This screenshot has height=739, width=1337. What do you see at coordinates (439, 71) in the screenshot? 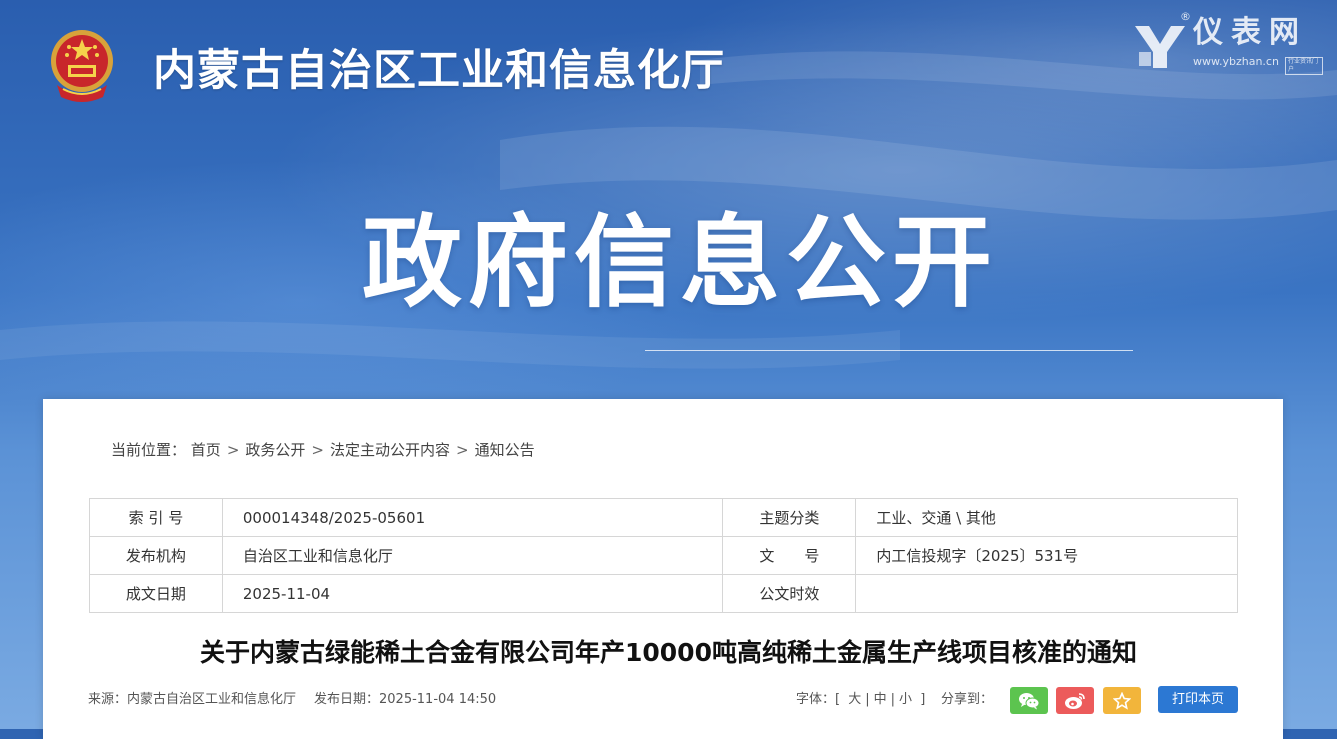
I see `site-title: 内蒙古自治区工业和信息化厅` at bounding box center [439, 71].